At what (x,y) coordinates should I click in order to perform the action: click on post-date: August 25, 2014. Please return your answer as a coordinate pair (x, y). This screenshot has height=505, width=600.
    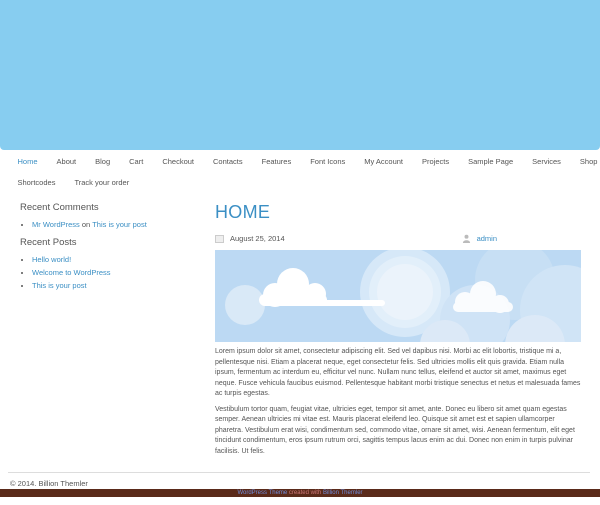
    Looking at the image, I should click on (257, 238).